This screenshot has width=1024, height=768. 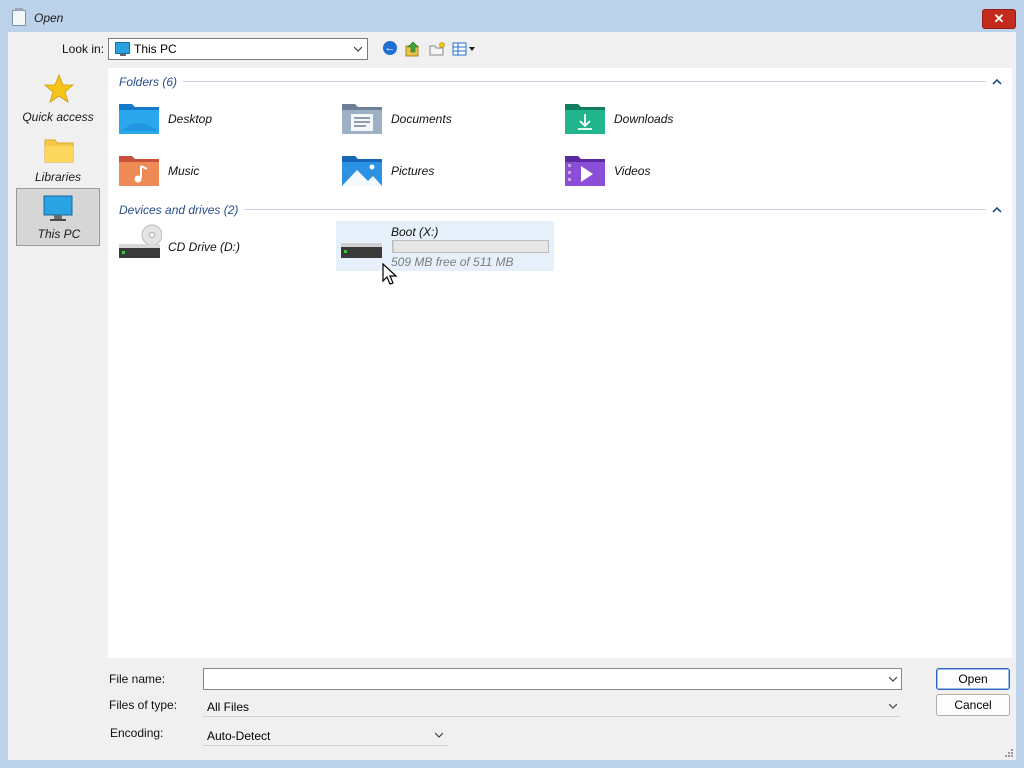 I want to click on folder-item-documents: Documents, so click(x=444, y=119).